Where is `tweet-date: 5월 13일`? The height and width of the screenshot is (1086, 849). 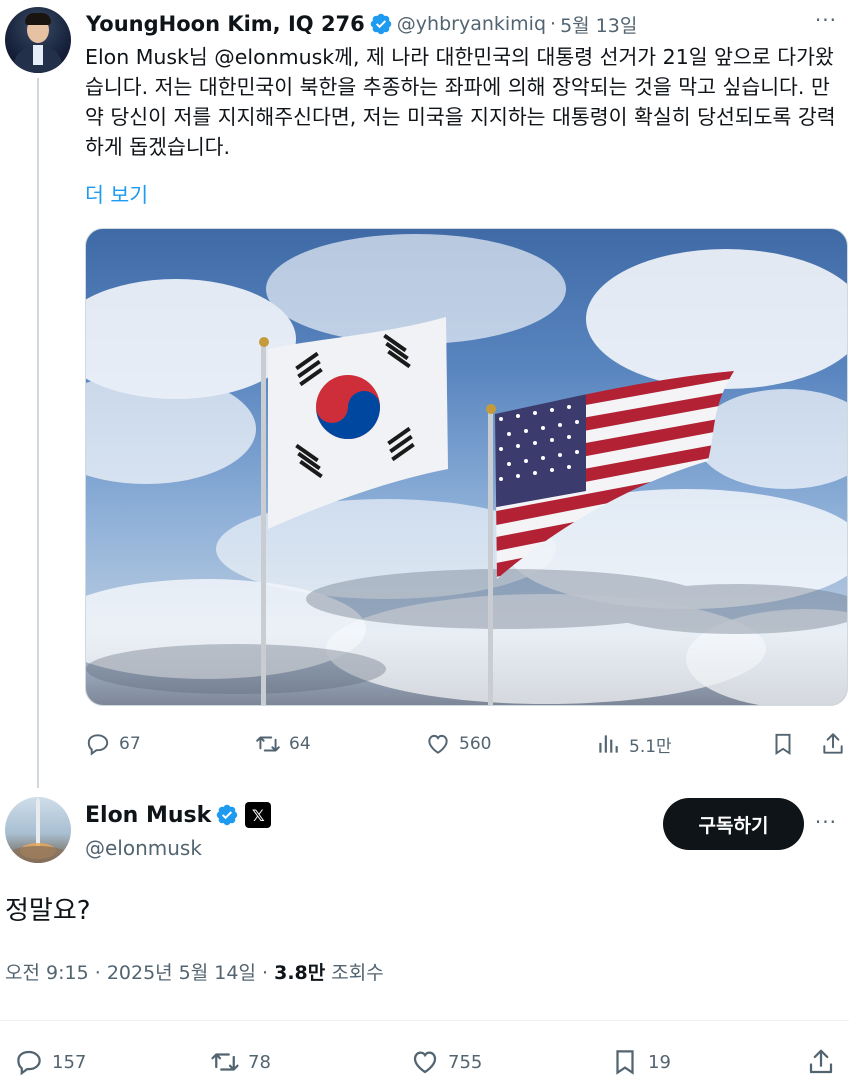
tweet-date: 5월 13일 is located at coordinates (598, 24).